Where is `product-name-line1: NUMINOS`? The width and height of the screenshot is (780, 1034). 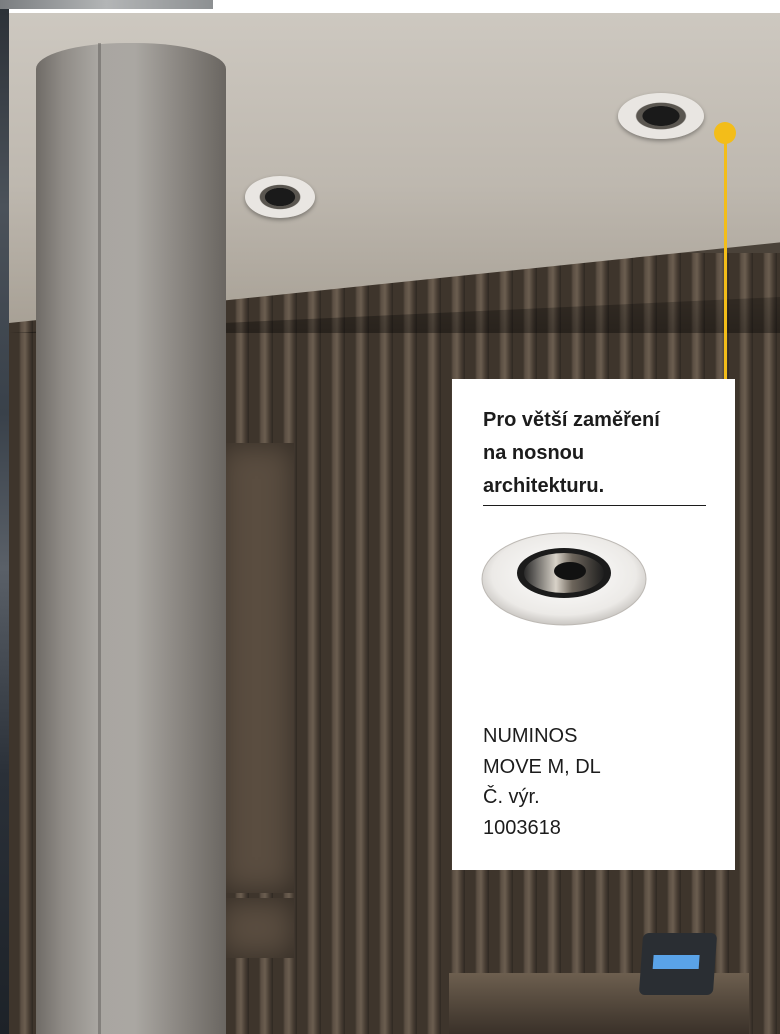 product-name-line1: NUMINOS is located at coordinates (530, 736).